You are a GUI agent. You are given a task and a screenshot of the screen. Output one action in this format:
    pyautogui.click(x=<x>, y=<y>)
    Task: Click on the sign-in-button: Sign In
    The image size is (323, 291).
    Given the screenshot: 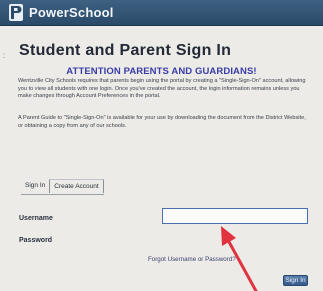 What is the action you would take?
    pyautogui.click(x=295, y=280)
    